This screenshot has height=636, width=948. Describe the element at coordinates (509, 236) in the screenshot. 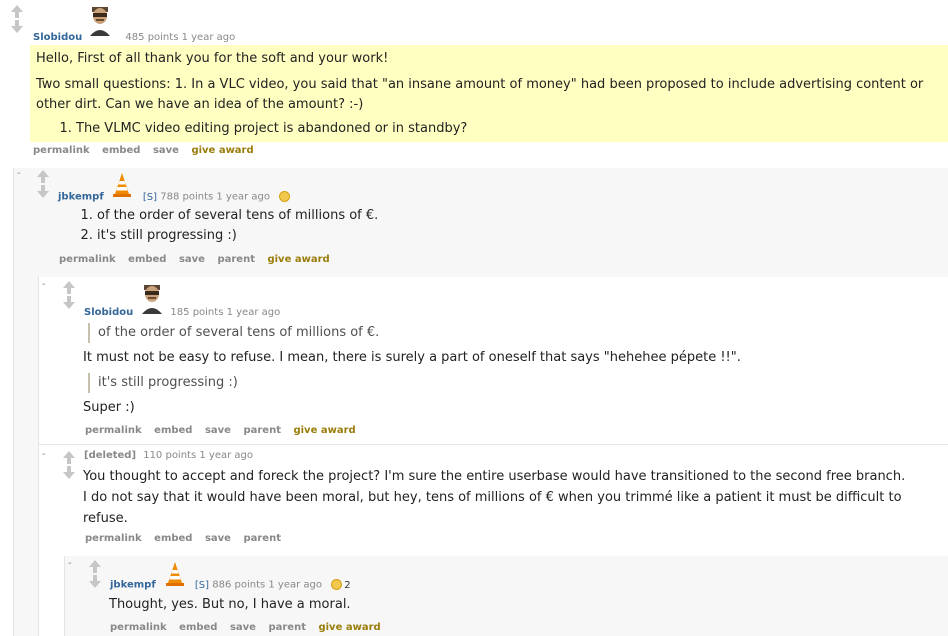

I see `list-item: it's still progressing :)` at that location.